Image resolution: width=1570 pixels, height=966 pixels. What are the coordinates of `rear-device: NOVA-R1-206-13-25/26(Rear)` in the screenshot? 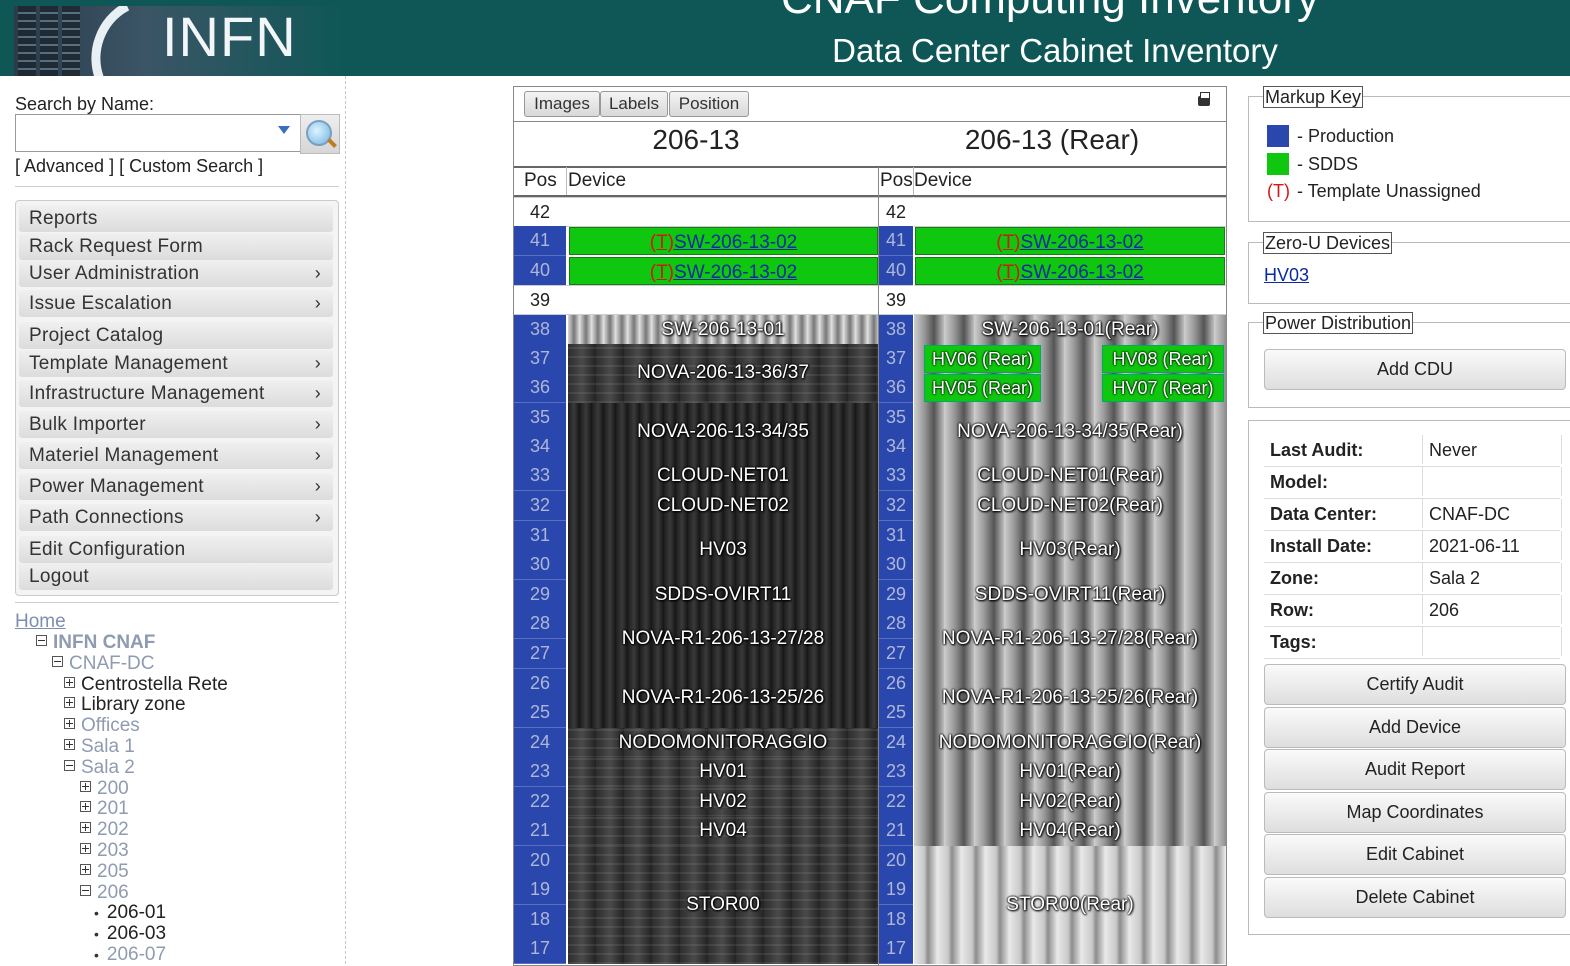 It's located at (1070, 698).